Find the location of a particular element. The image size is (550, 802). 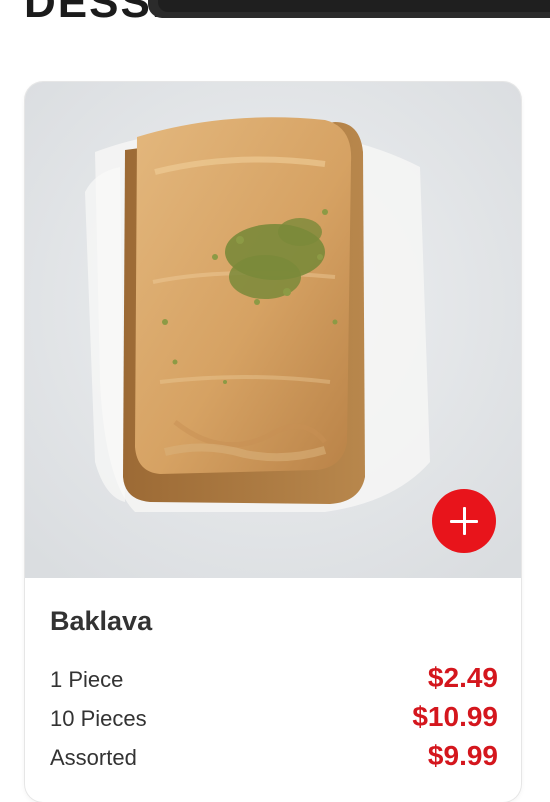

option-size: 10 Pieces is located at coordinates (98, 718).